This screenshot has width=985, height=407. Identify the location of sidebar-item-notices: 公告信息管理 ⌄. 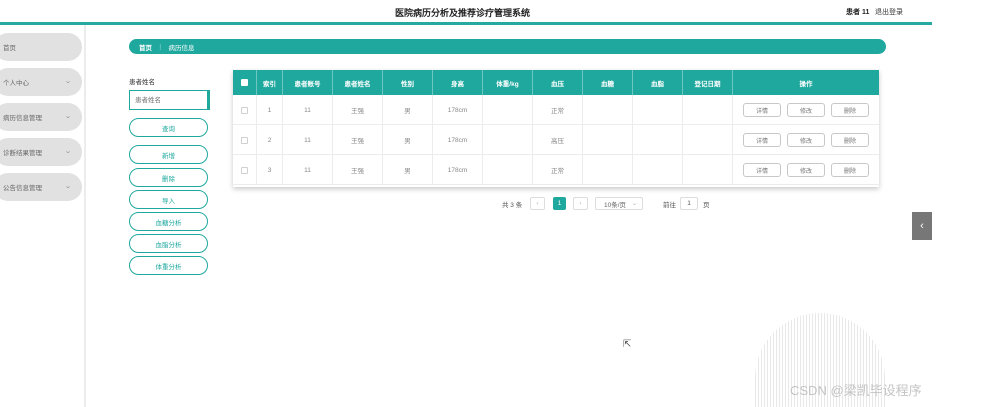
(41, 187).